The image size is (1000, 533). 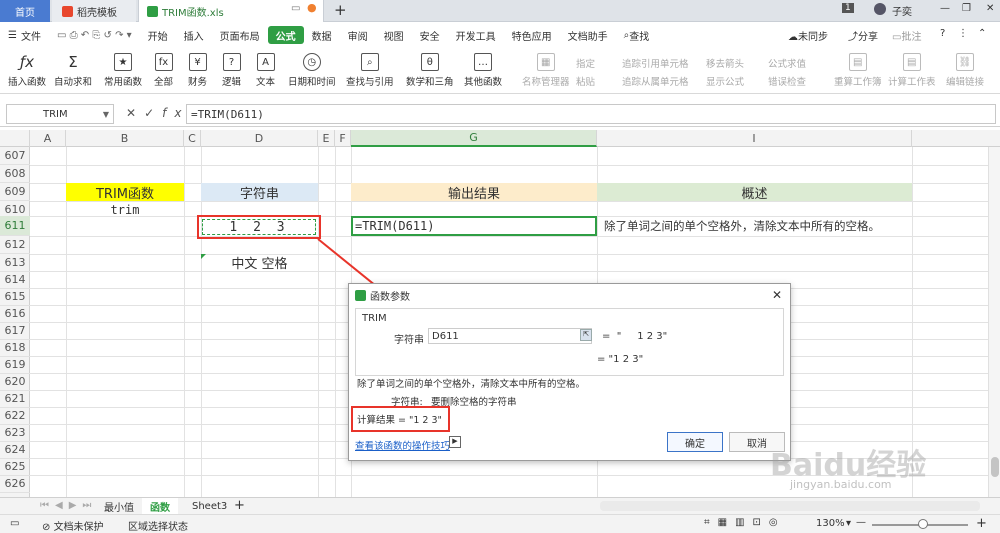 What do you see at coordinates (394, 35) in the screenshot?
I see `menu-view: 视图` at bounding box center [394, 35].